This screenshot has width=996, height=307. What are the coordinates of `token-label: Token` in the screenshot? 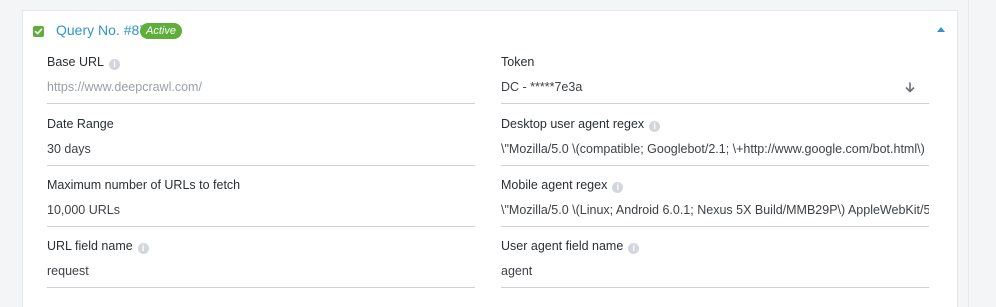 It's located at (518, 62).